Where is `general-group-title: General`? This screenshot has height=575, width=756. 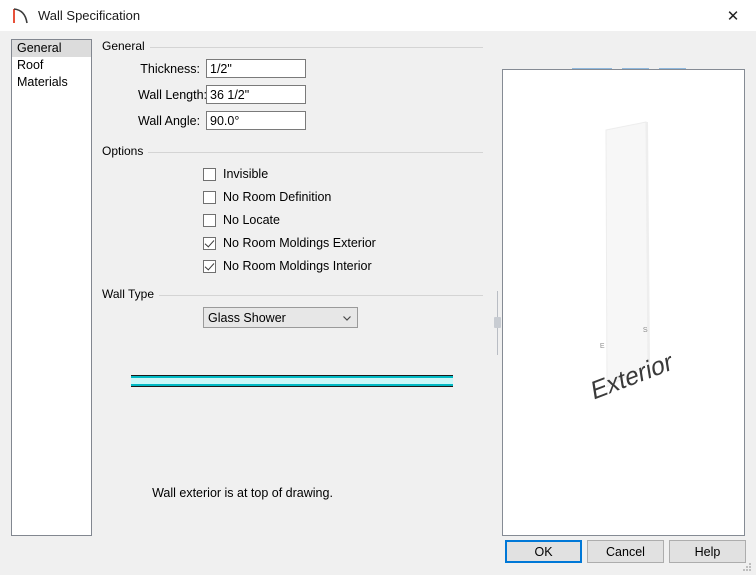
general-group-title: General is located at coordinates (126, 46).